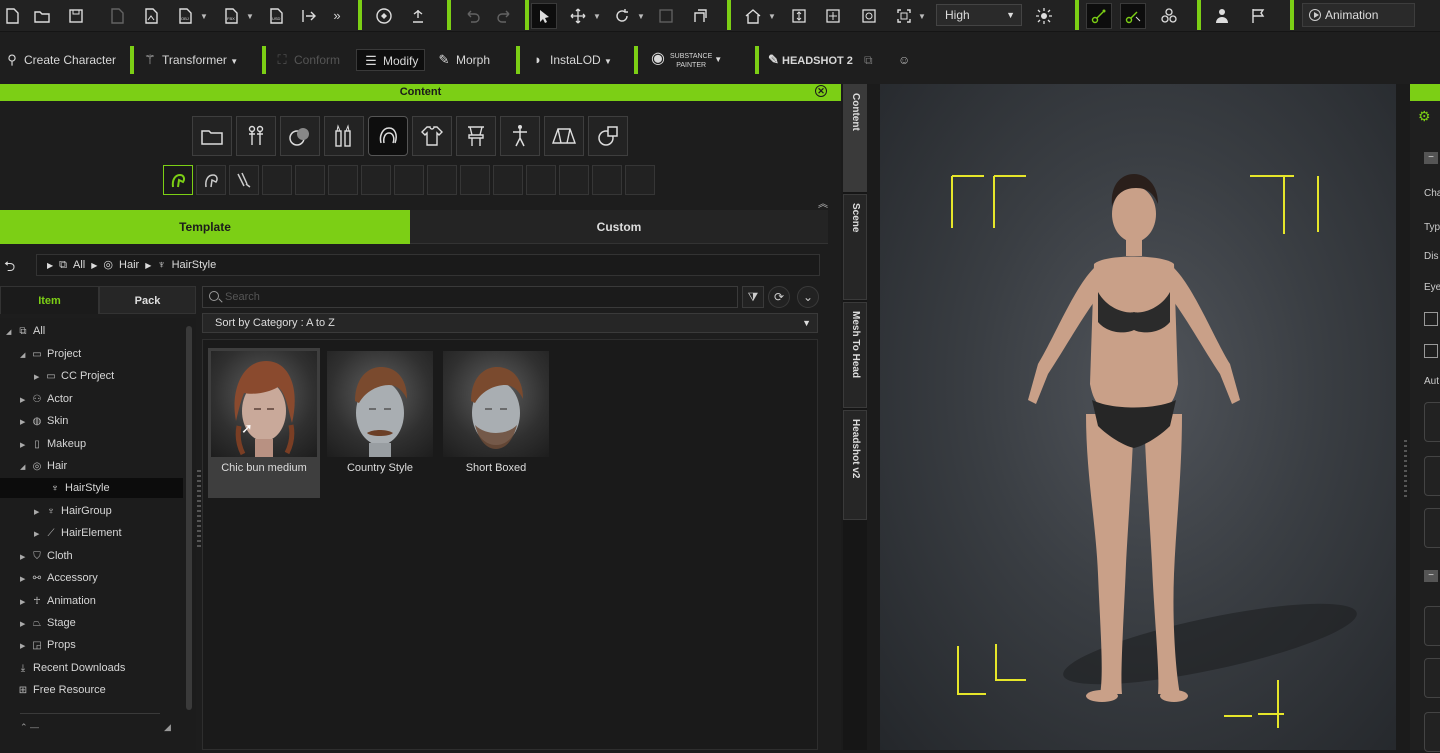  I want to click on character-gizmo-icon, so click(384, 16).